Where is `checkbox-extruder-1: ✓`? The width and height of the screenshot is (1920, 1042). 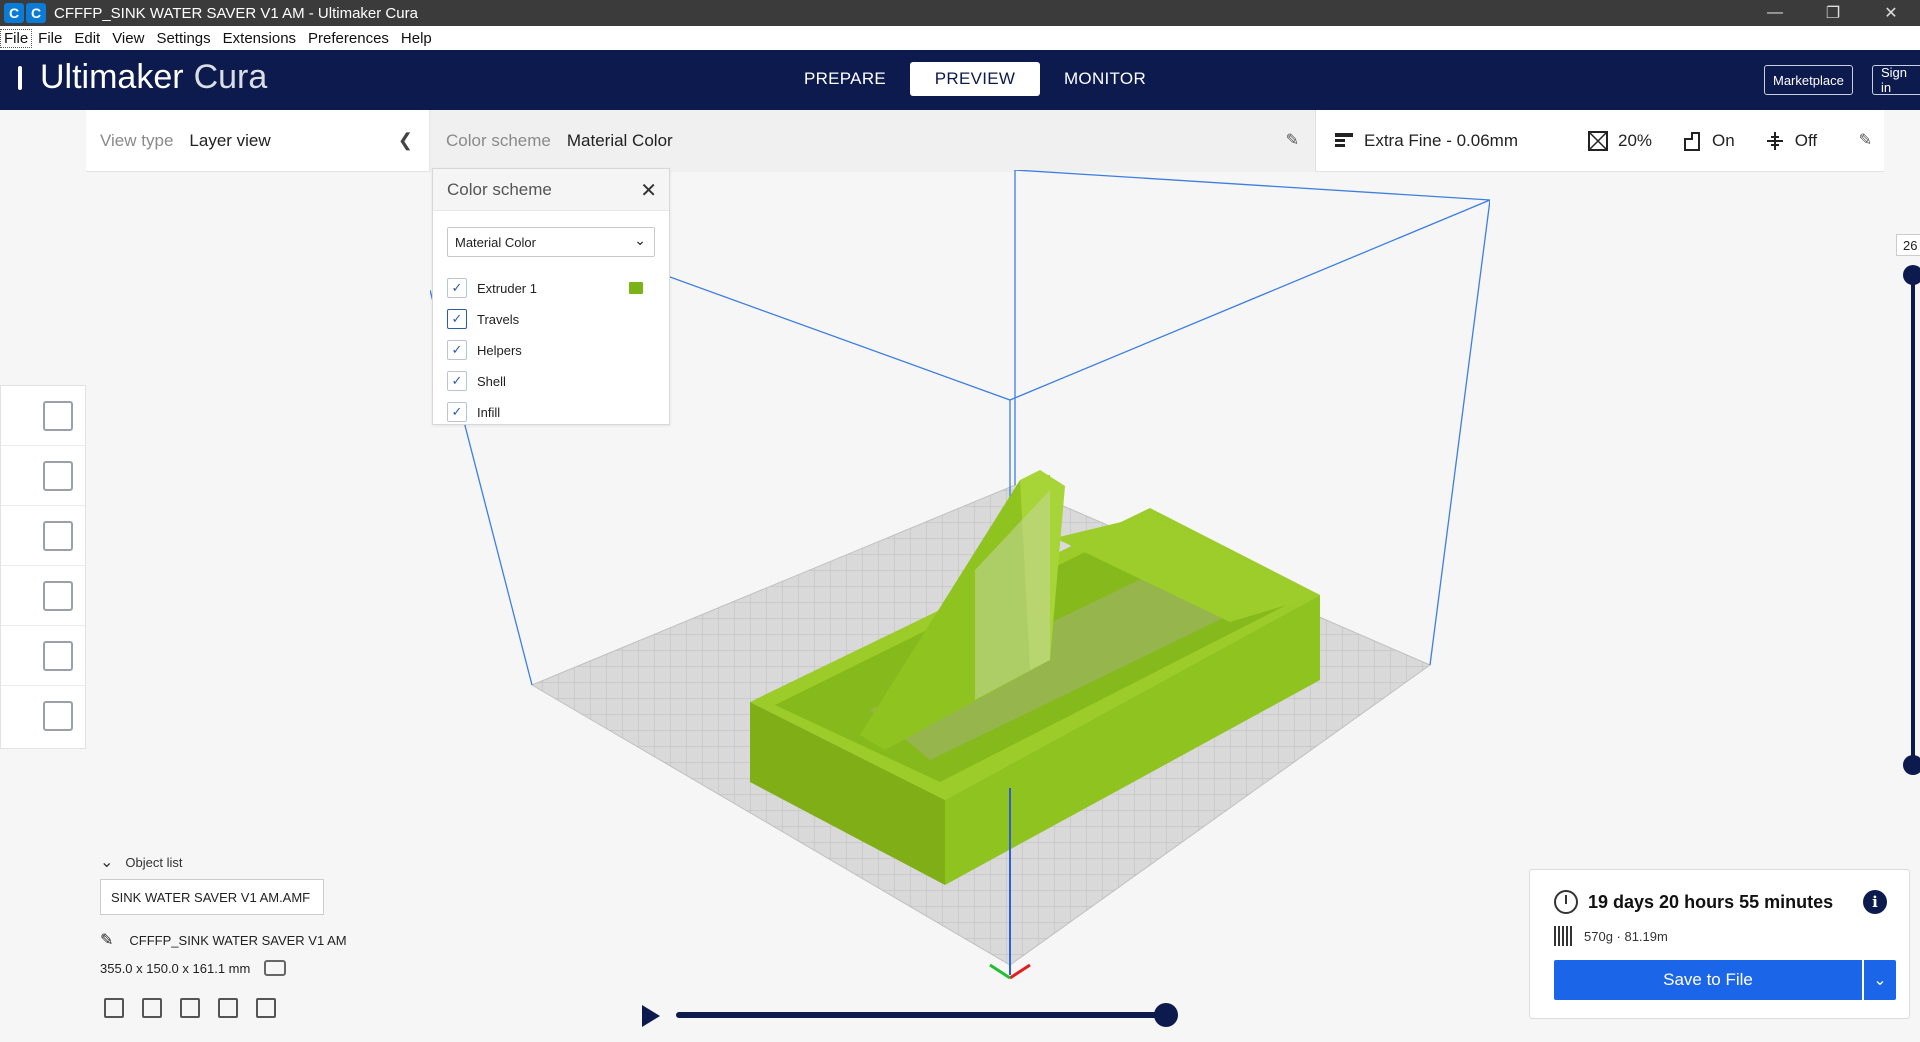
checkbox-extruder-1: ✓ is located at coordinates (457, 288).